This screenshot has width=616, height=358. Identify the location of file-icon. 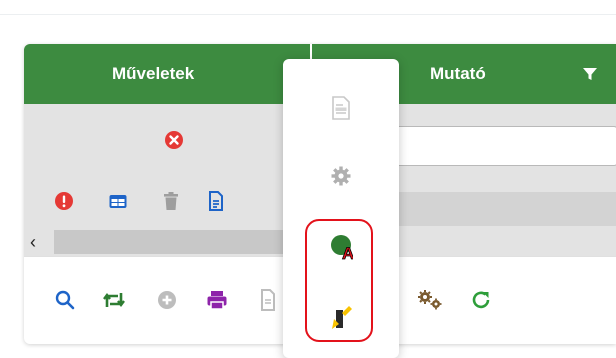
(268, 300).